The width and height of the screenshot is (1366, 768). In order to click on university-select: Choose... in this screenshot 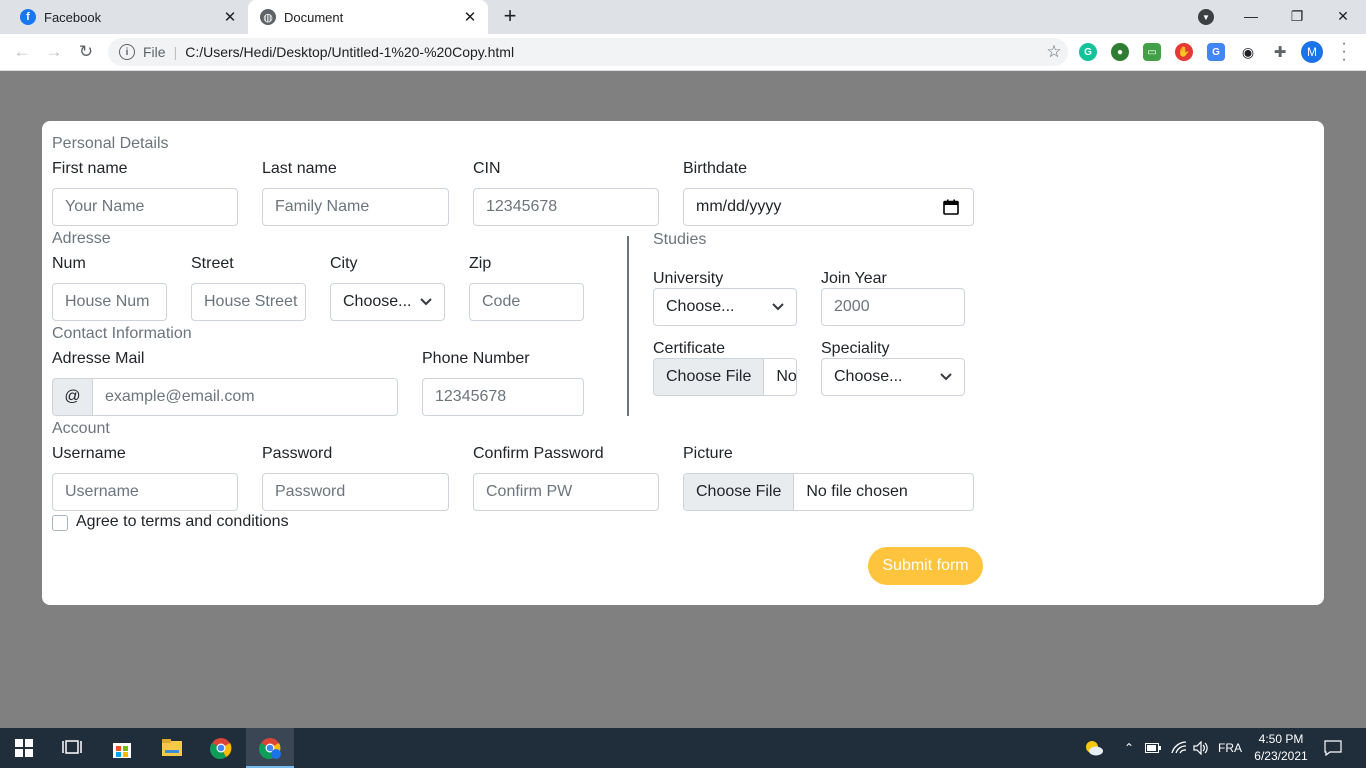, I will do `click(725, 307)`.